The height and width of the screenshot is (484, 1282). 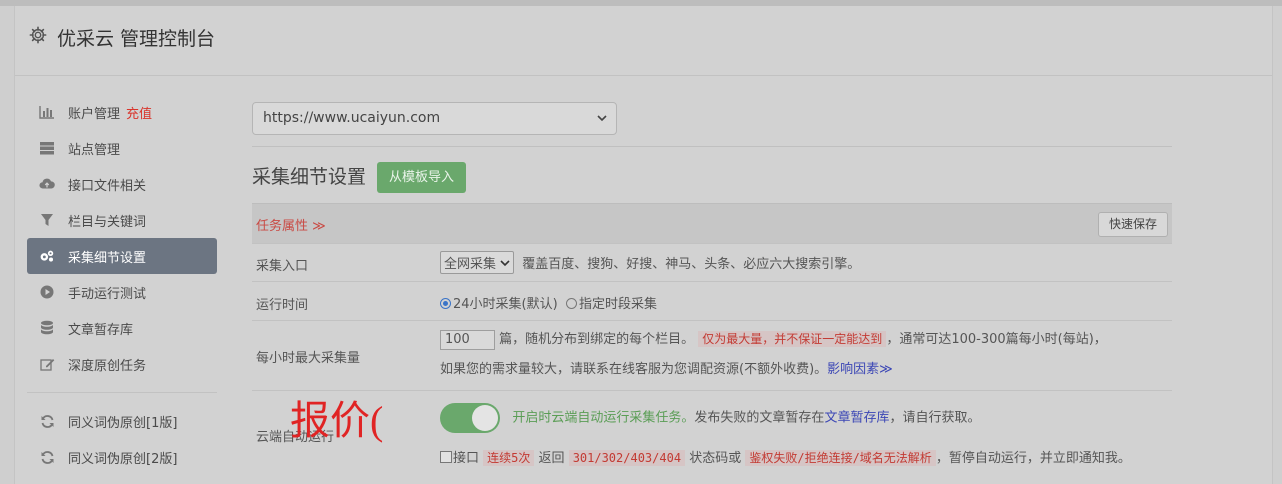 I want to click on cloud-auto-text1: 发布失败的文章暂存在, so click(x=759, y=418).